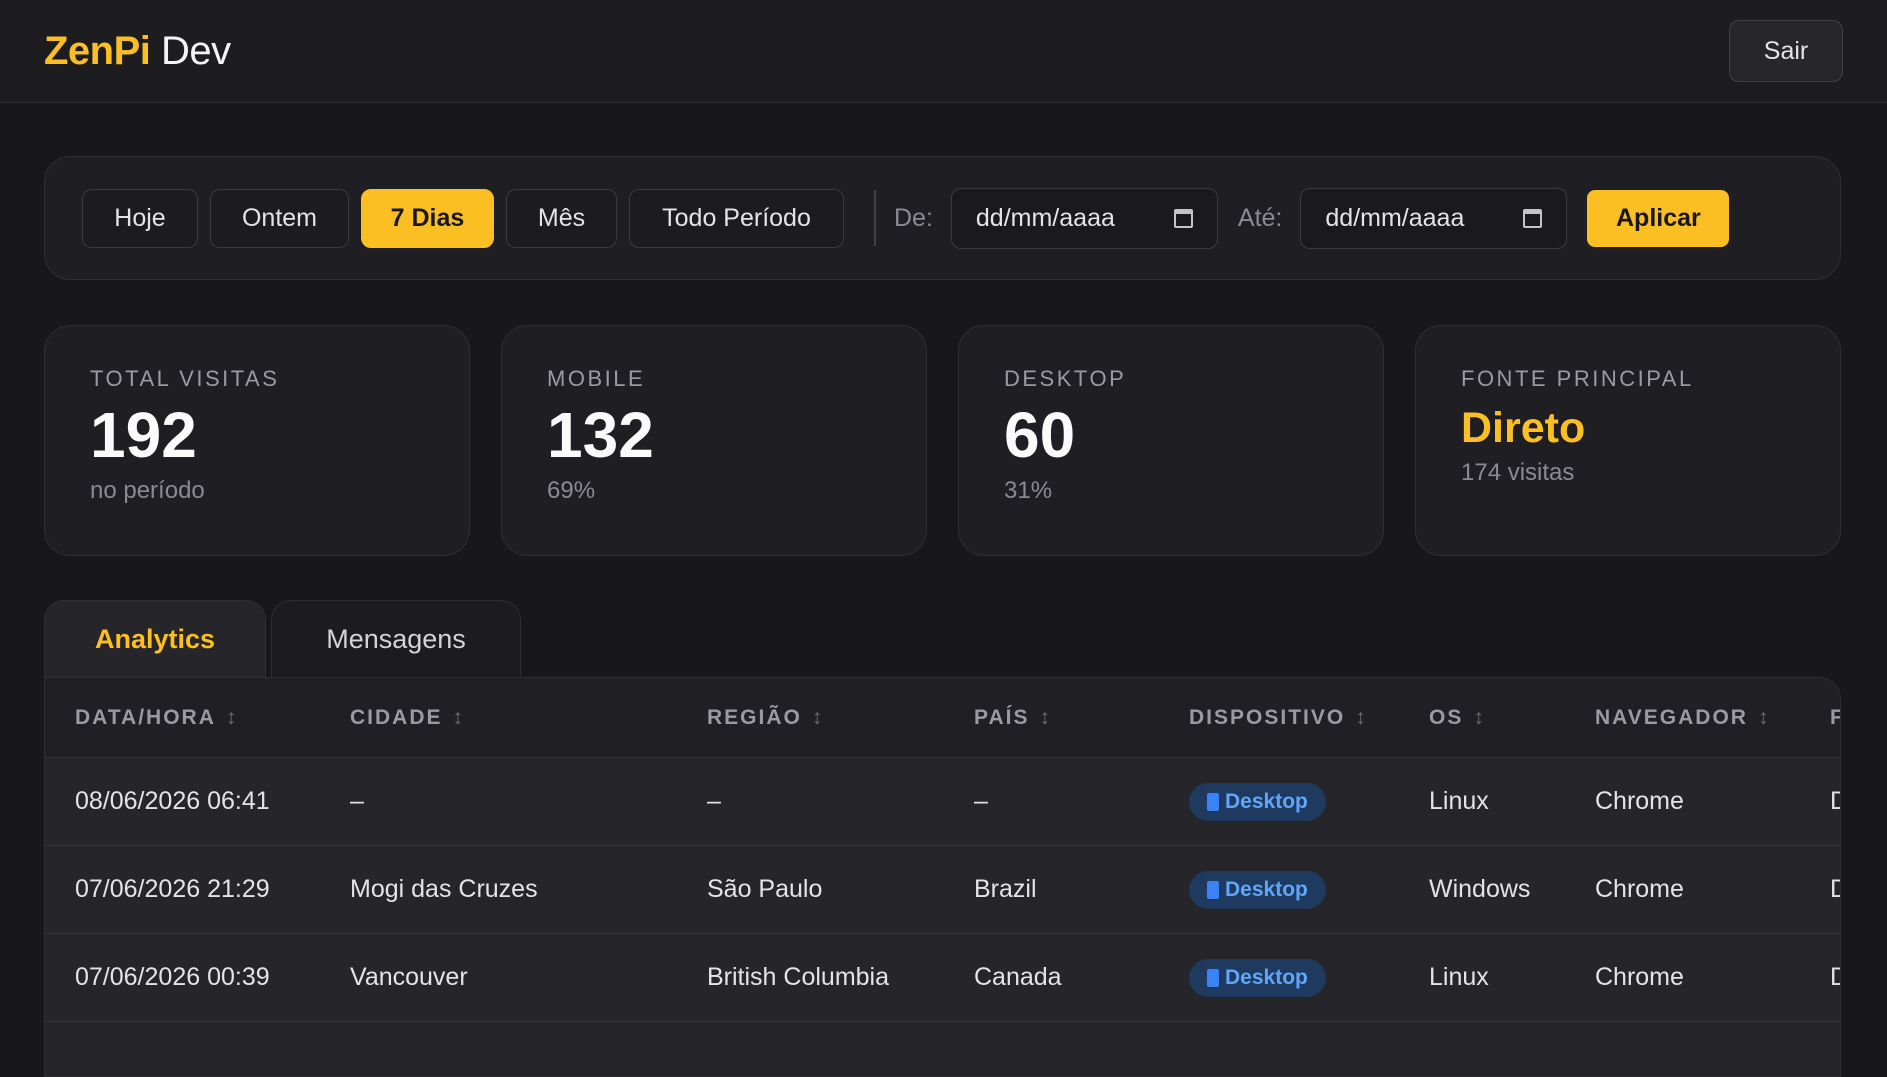 The image size is (1887, 1077). I want to click on brand-logo: ZenPi Dev, so click(137, 51).